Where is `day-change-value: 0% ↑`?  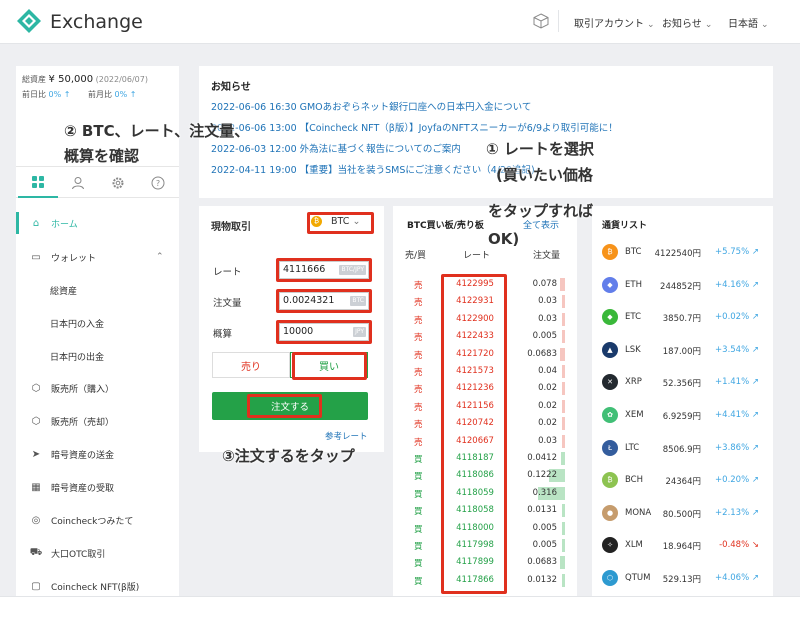
day-change-value: 0% ↑ is located at coordinates (59, 94).